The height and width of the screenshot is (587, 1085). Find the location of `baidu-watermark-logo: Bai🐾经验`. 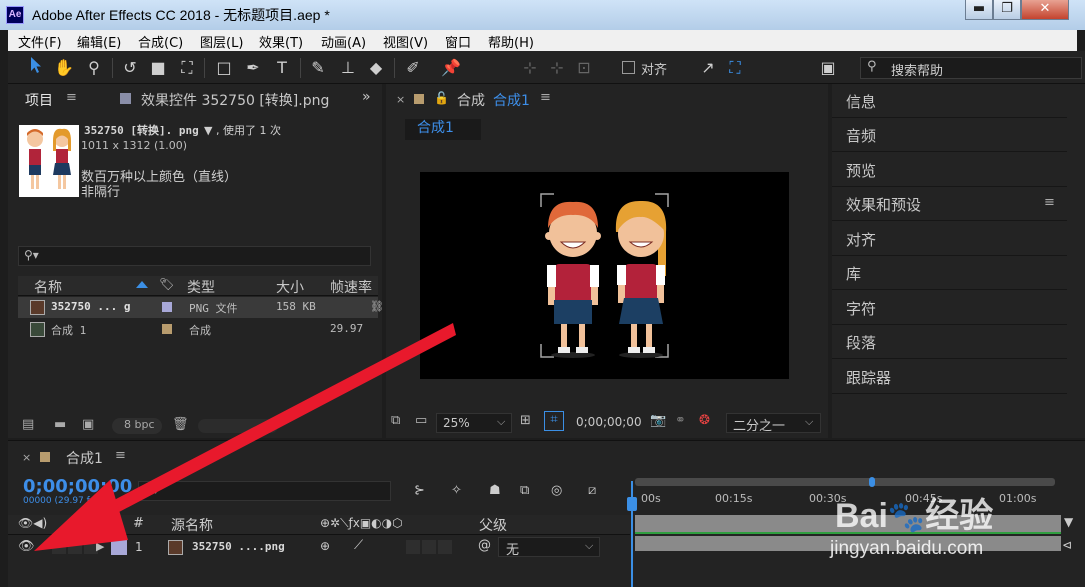

baidu-watermark-logo: Bai🐾经验 is located at coordinates (914, 512).